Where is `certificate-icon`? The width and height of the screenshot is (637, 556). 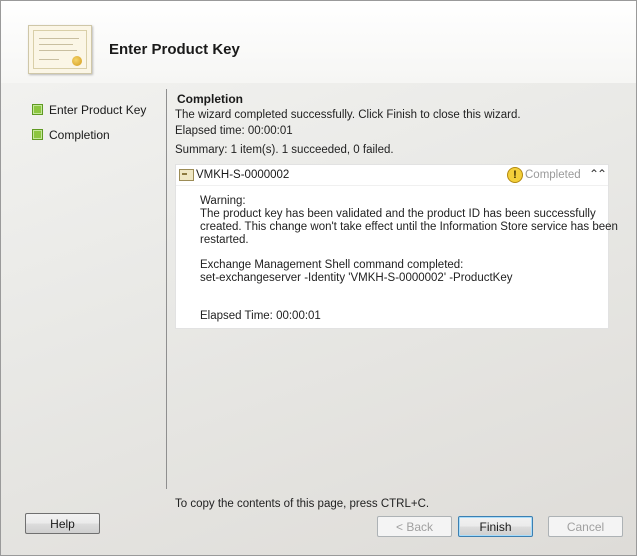
certificate-icon is located at coordinates (60, 49).